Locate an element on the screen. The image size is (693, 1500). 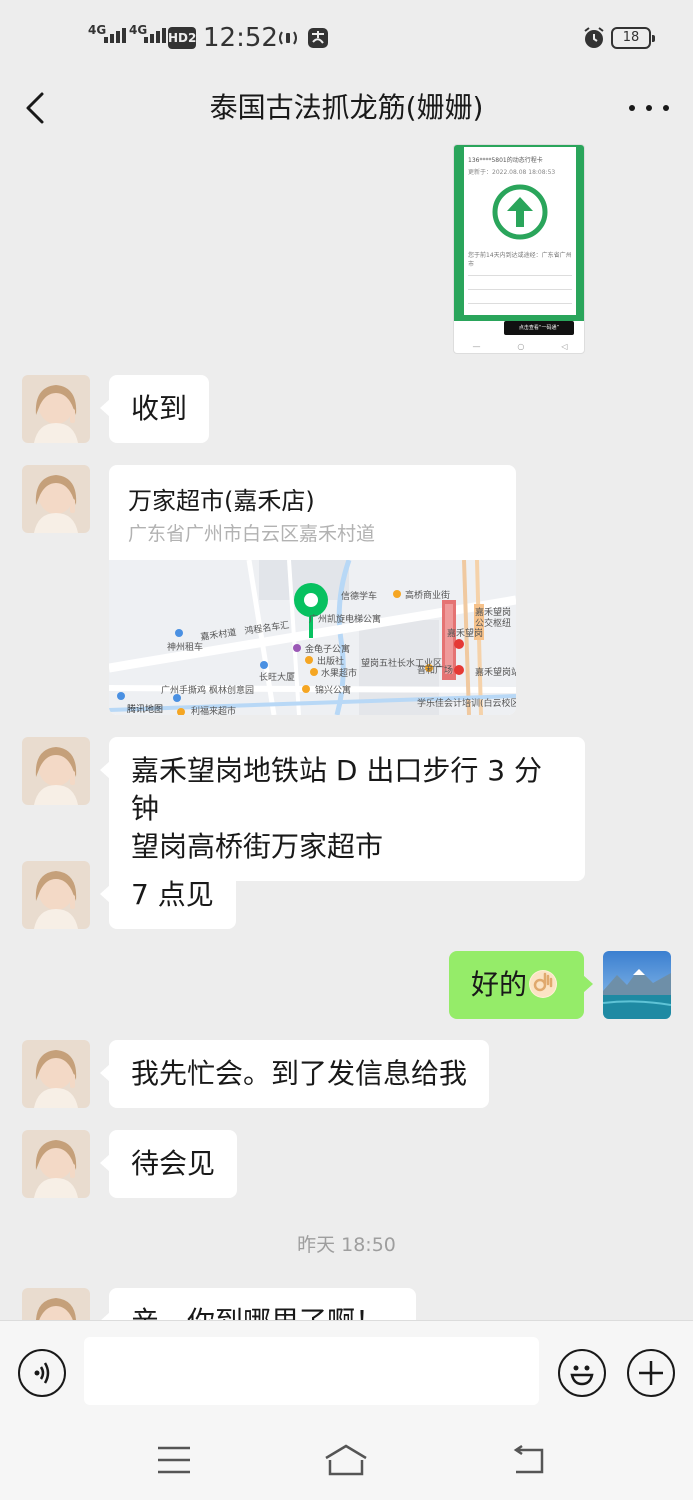
message-bubble: 嘉禾望岗地铁站 D 出口步行 3 分钟 望岗高桥街万家超市 is located at coordinates (342, 809).